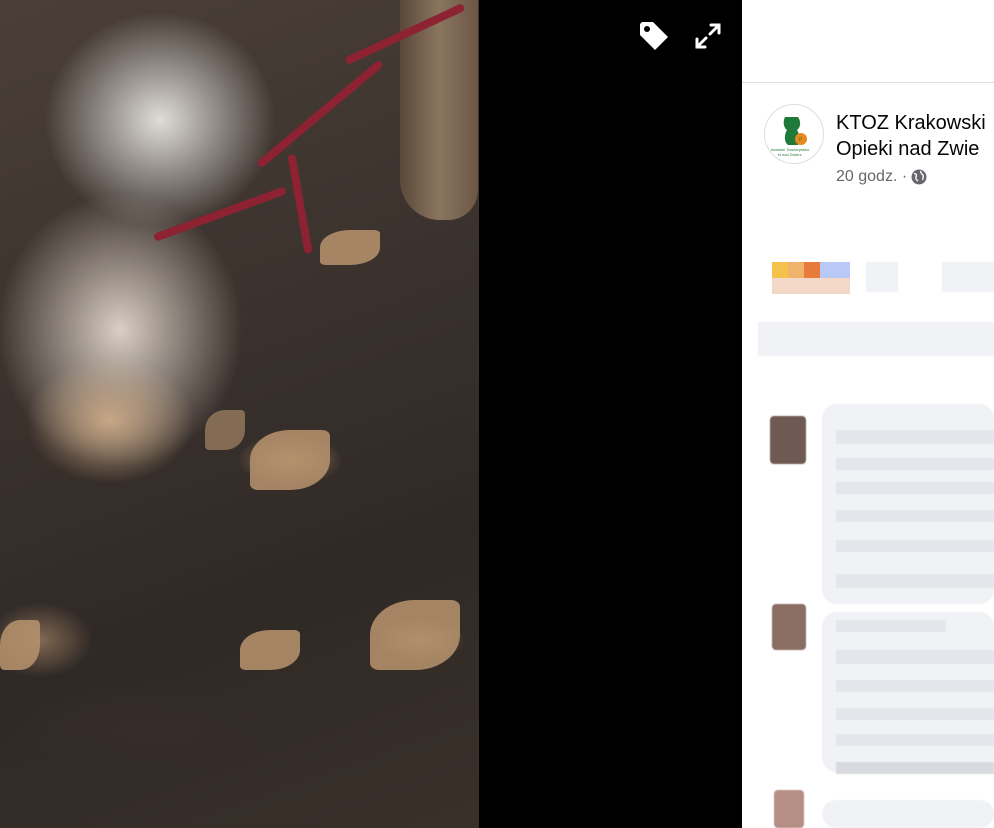 The height and width of the screenshot is (828, 994). I want to click on globe-icon, so click(919, 177).